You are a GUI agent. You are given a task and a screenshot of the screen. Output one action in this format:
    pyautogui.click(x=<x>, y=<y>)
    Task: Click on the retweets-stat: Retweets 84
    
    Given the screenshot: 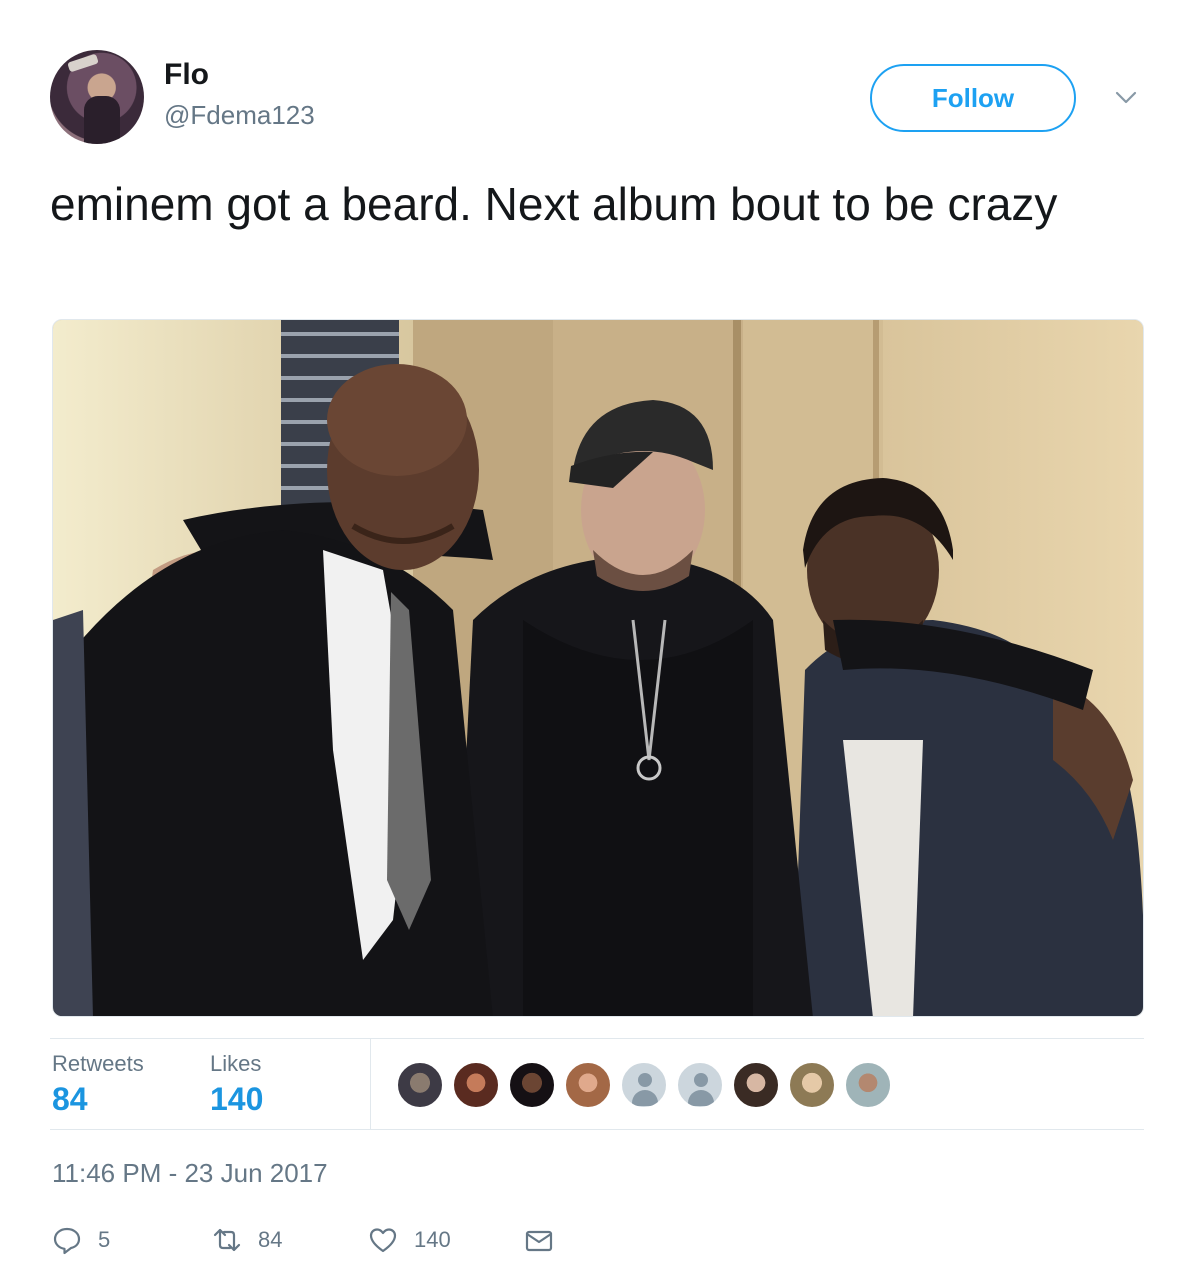 What is the action you would take?
    pyautogui.click(x=98, y=1084)
    